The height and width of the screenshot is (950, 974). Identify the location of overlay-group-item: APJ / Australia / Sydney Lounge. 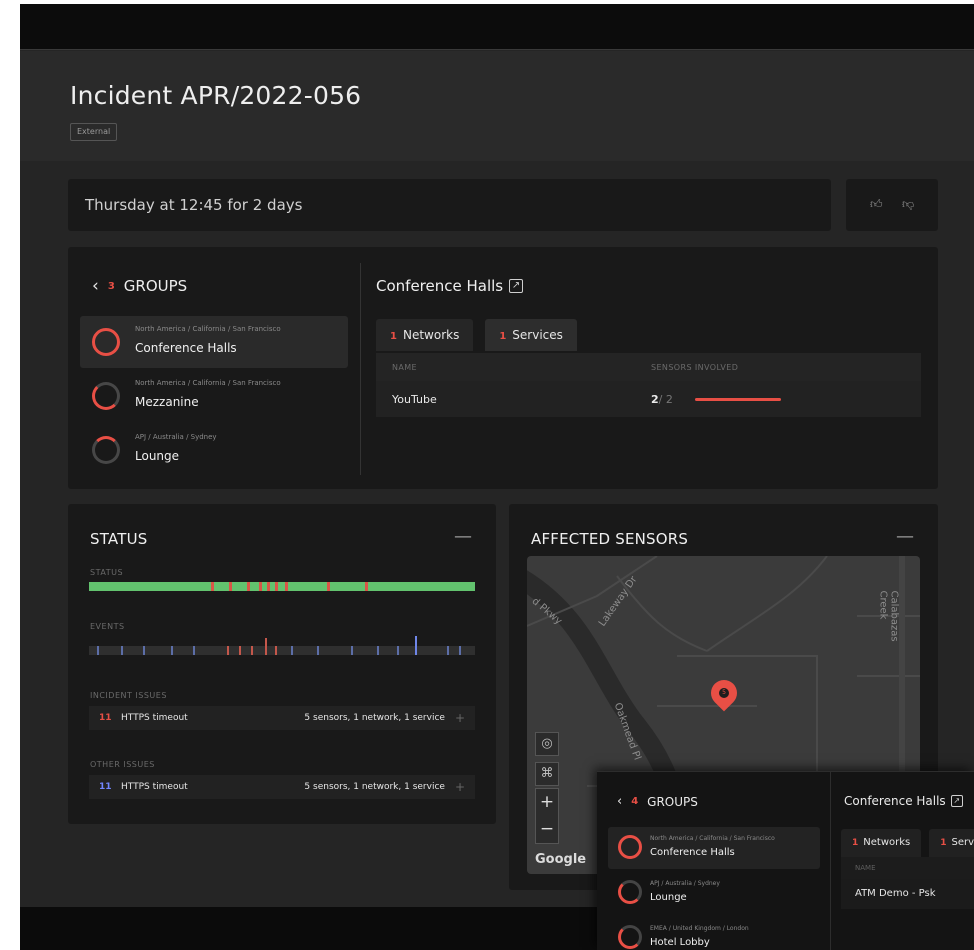
(714, 893).